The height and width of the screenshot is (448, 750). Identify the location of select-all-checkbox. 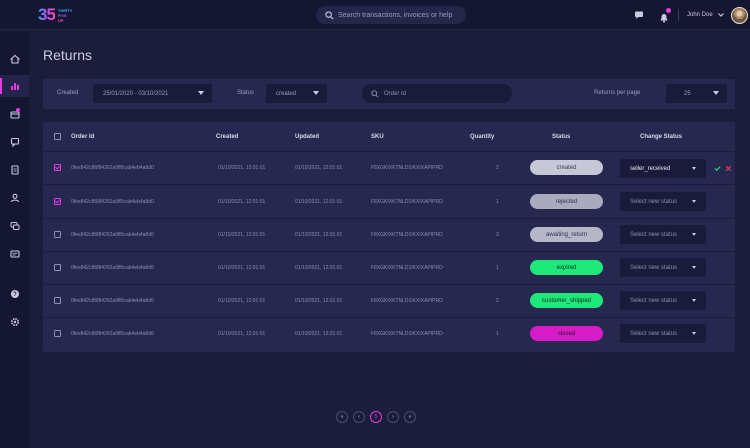
(57, 136).